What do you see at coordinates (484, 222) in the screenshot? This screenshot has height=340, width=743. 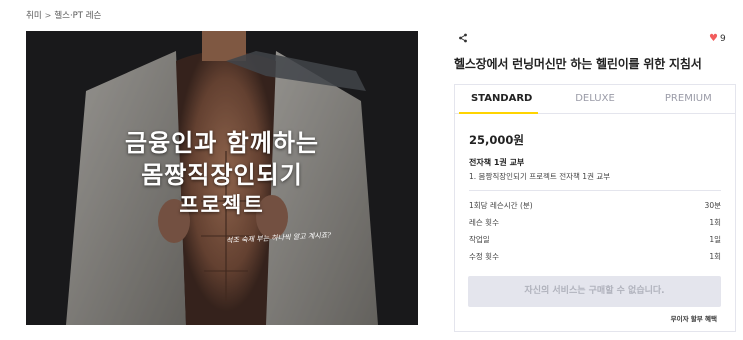 I see `detail-label: 레슨 횟수` at bounding box center [484, 222].